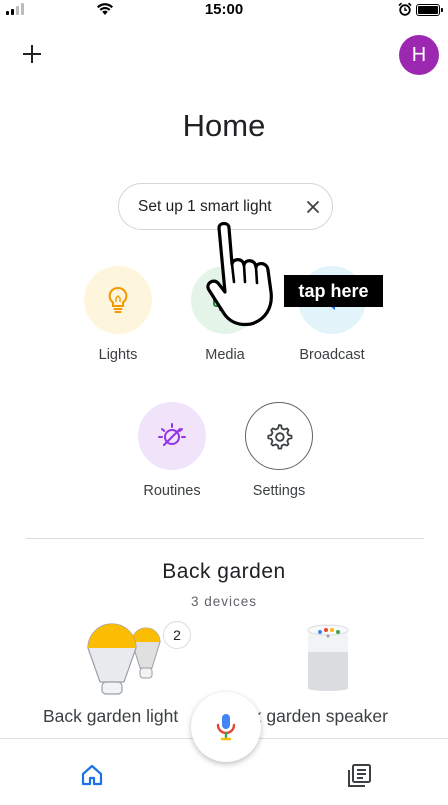 The width and height of the screenshot is (448, 805). I want to click on routines-icon, so click(172, 434).